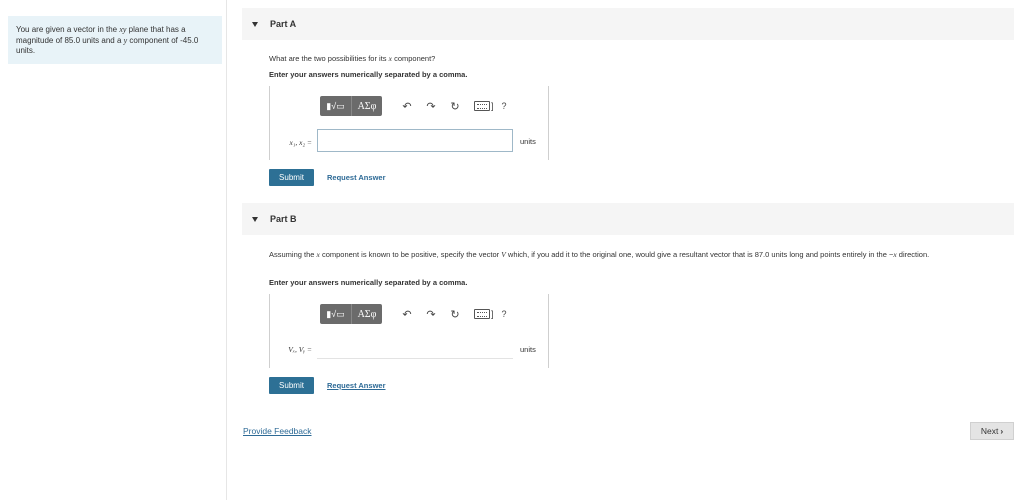 The image size is (1024, 500). I want to click on part-b-answer-box: ▮√▭ ΑΣφ ↶ ↷ ↻ ] ? Vₓ, Vᵧ = units, so click(409, 331).